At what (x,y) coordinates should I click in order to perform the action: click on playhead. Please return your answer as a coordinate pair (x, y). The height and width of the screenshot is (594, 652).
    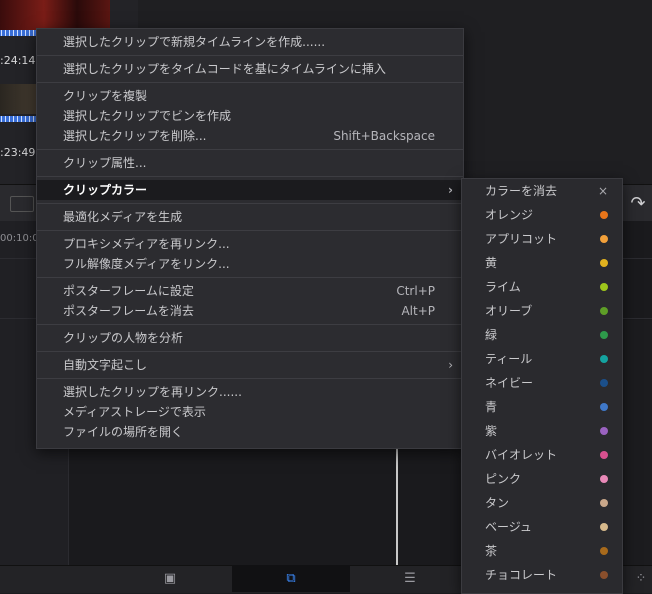
    Looking at the image, I should click on (397, 502).